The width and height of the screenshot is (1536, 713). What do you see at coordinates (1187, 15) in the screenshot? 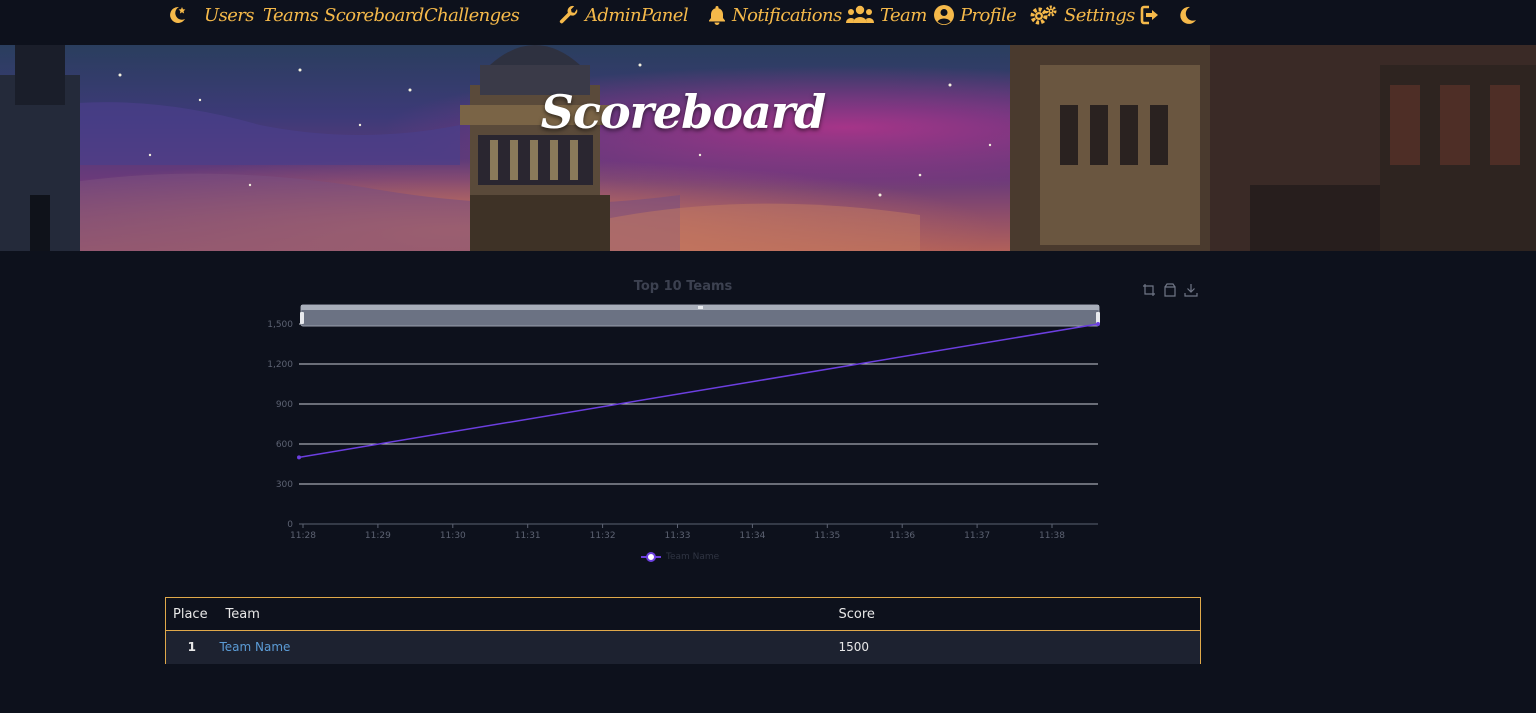
I see `moon-icon` at bounding box center [1187, 15].